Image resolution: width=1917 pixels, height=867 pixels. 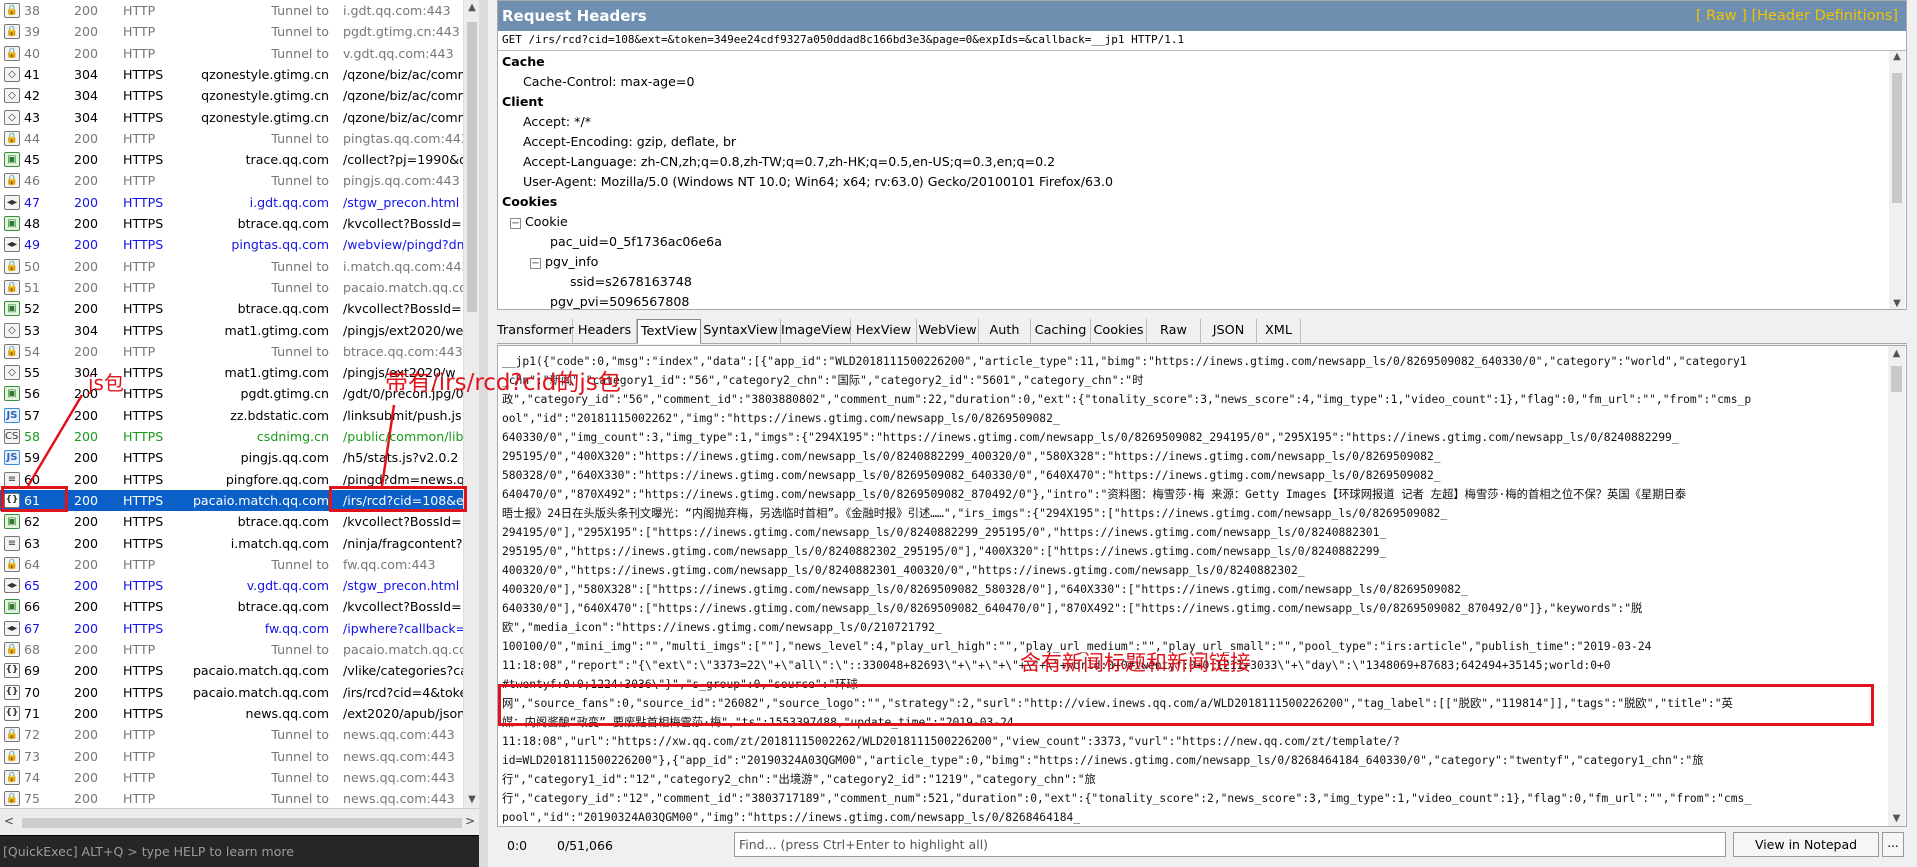 I want to click on session-row: 🔒 46 200 HTTP Tunnel to pingjs.qq.com:443, so click(x=231, y=180).